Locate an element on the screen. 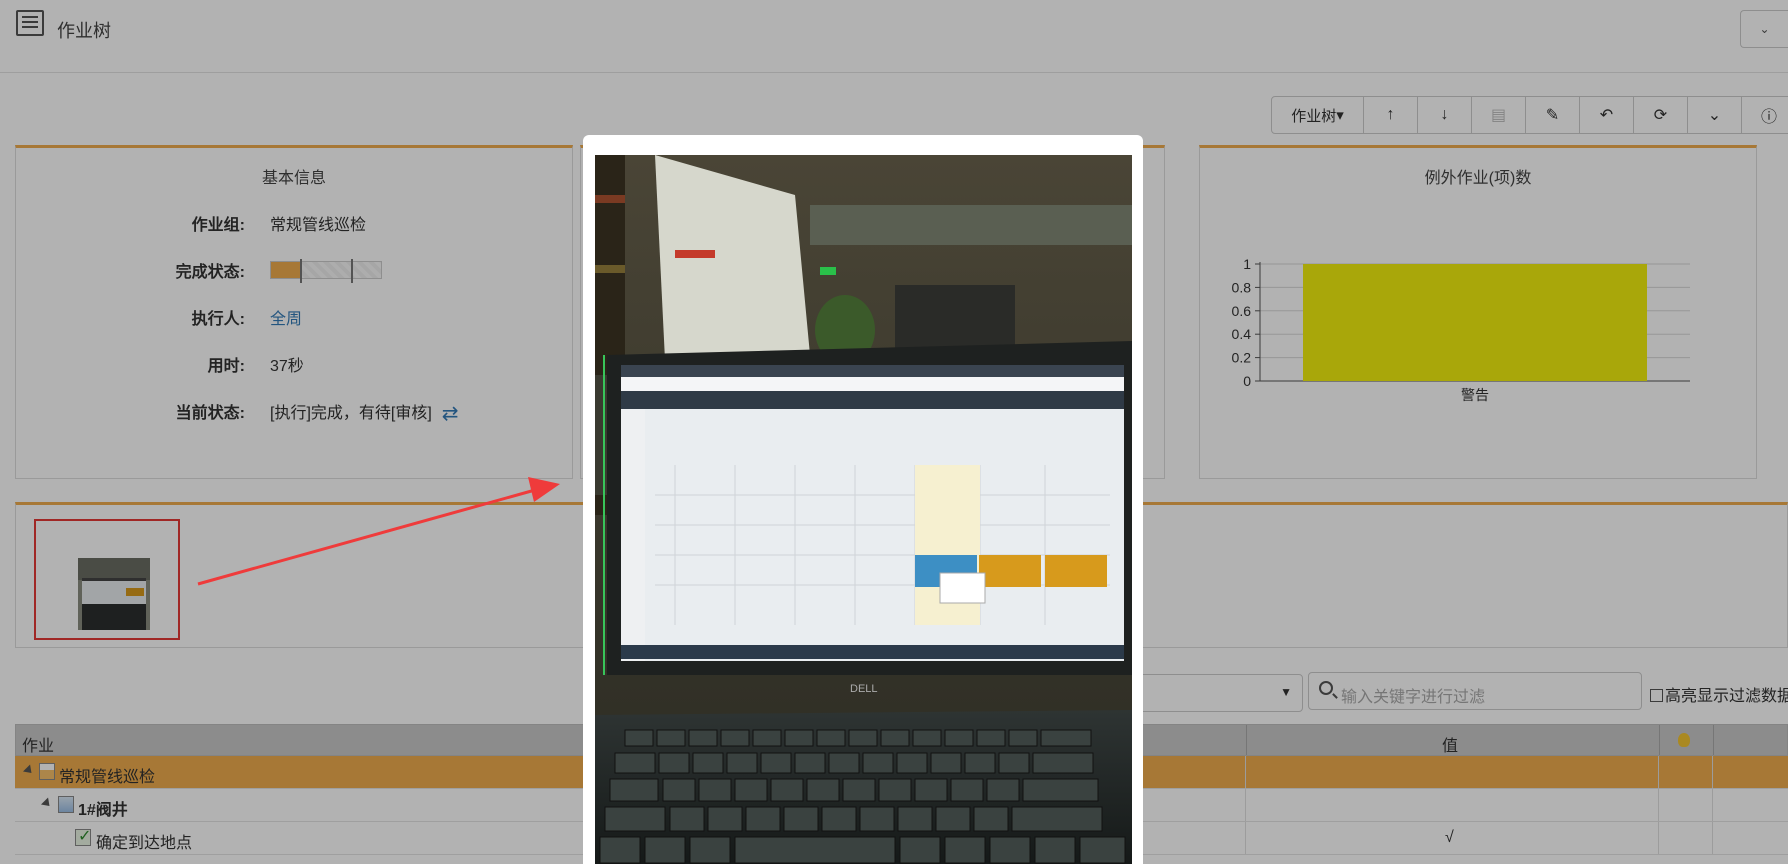 This screenshot has width=1788, height=864. laptop-brand-text: DELL is located at coordinates (864, 689).